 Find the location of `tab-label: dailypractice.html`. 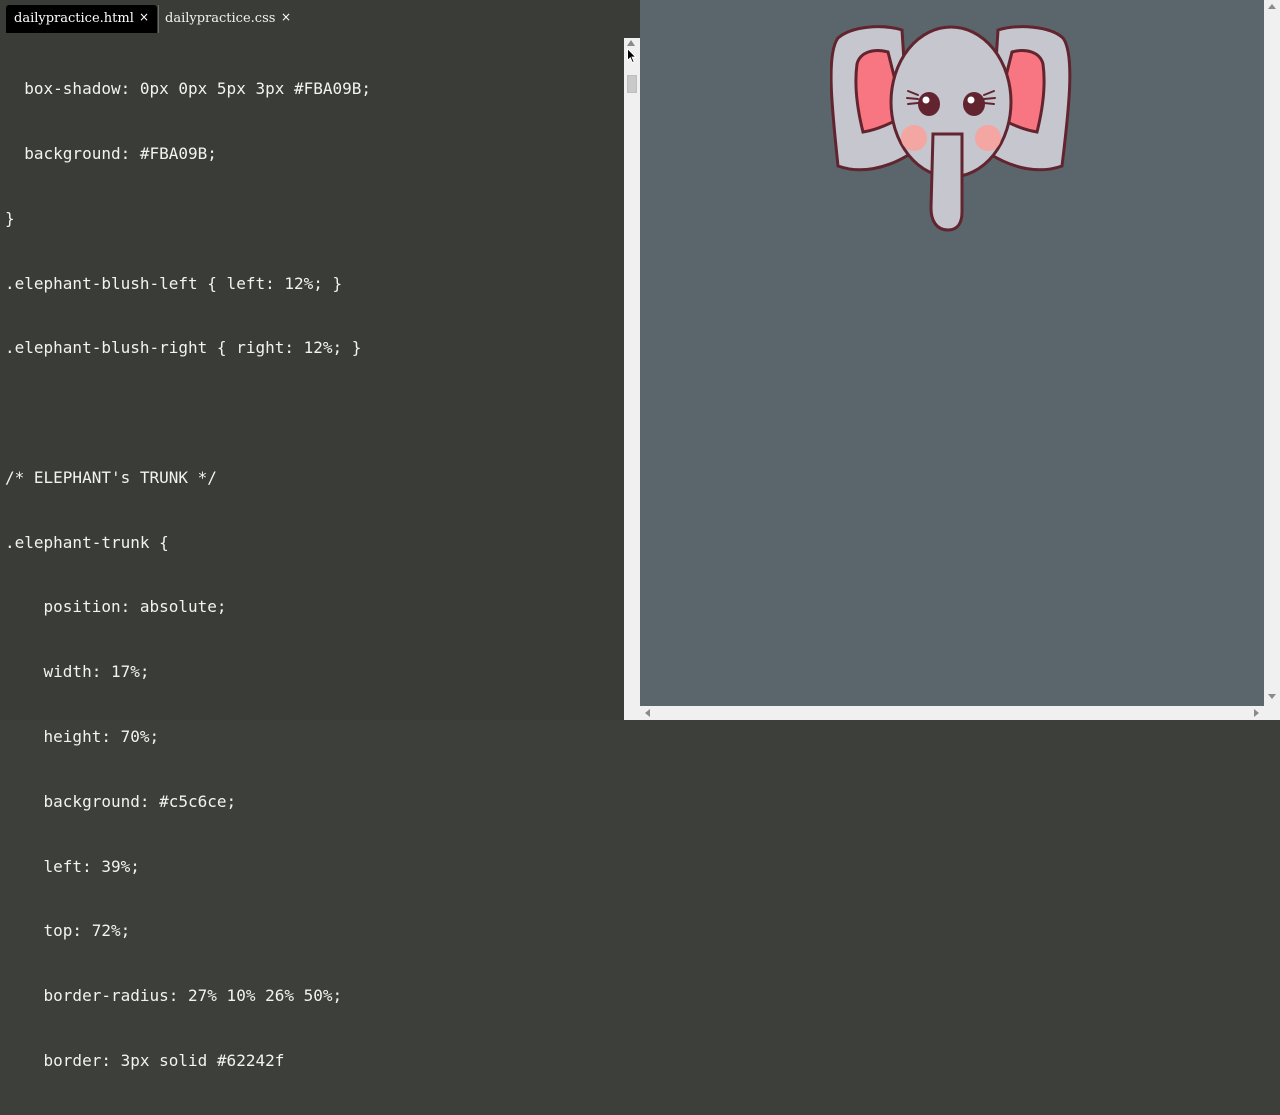

tab-label: dailypractice.html is located at coordinates (74, 18).